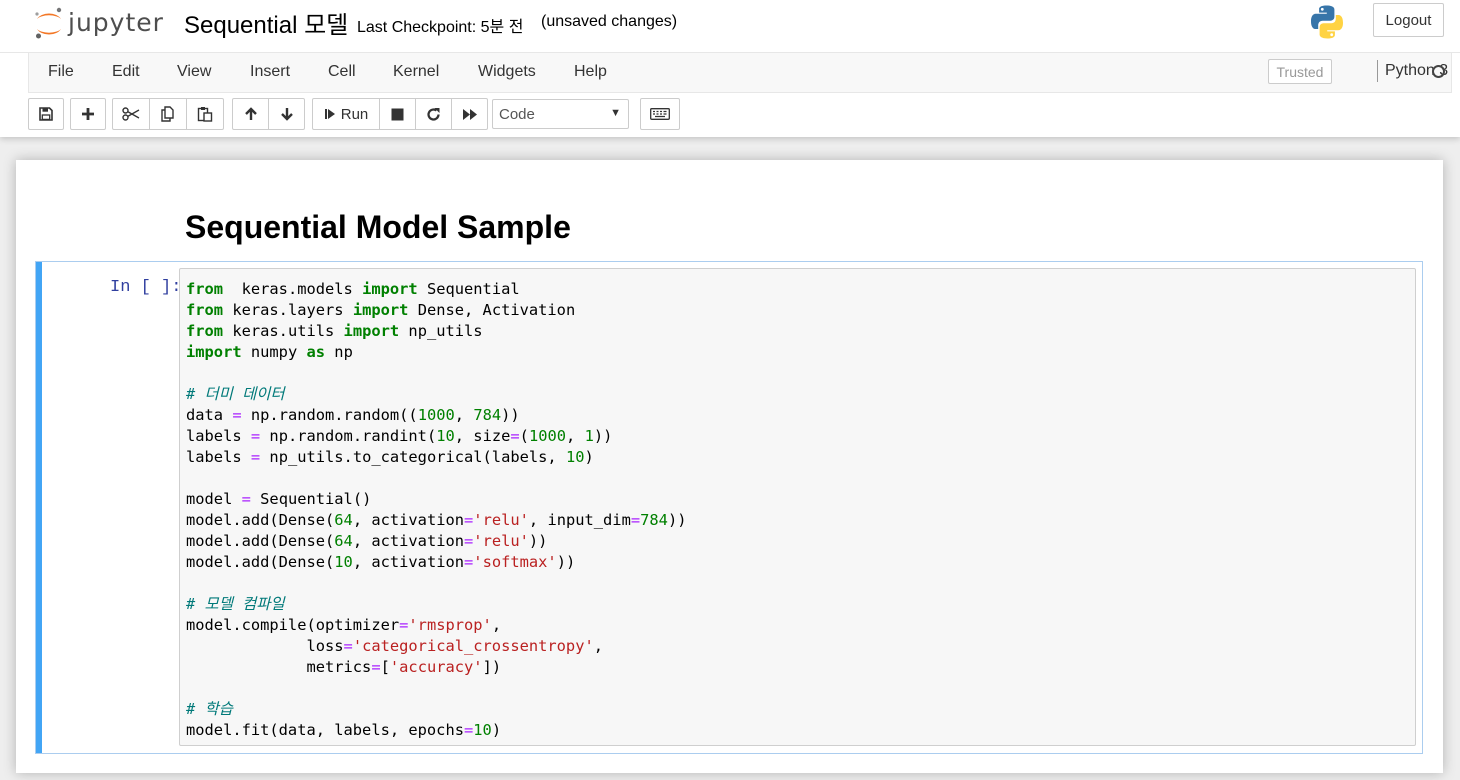 This screenshot has height=780, width=1460. I want to click on insert-cell-button, so click(88, 114).